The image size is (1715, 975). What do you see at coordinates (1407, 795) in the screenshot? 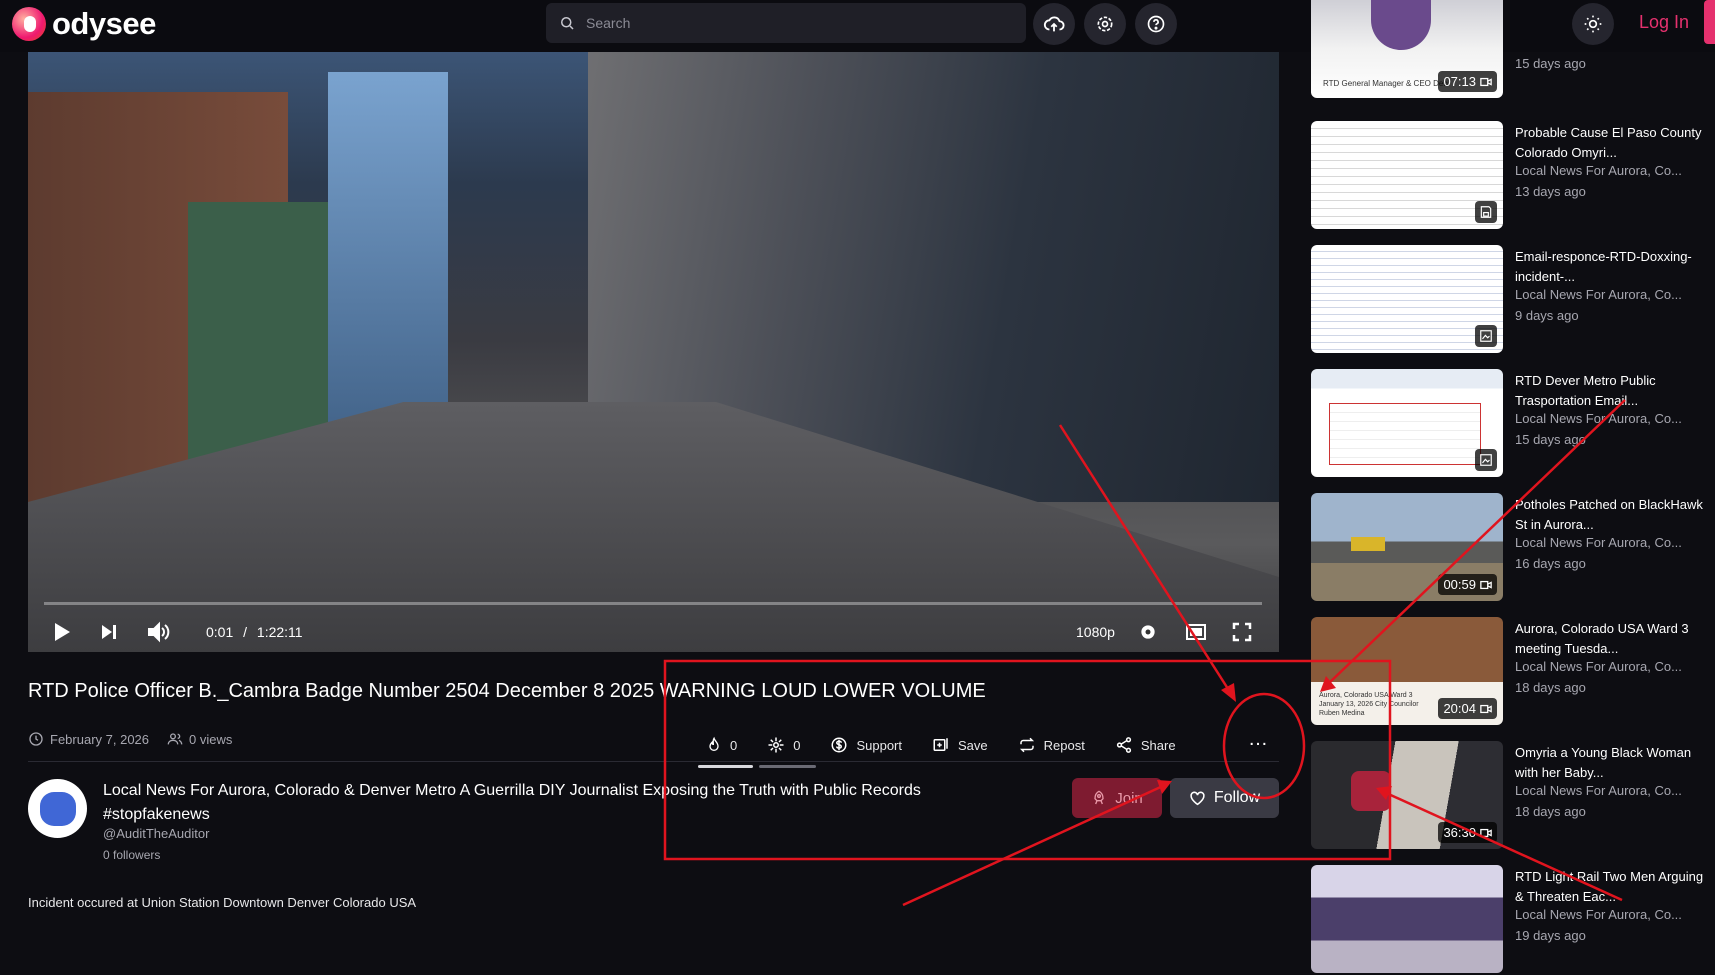
I see `related-thumbnail: 36:30` at bounding box center [1407, 795].